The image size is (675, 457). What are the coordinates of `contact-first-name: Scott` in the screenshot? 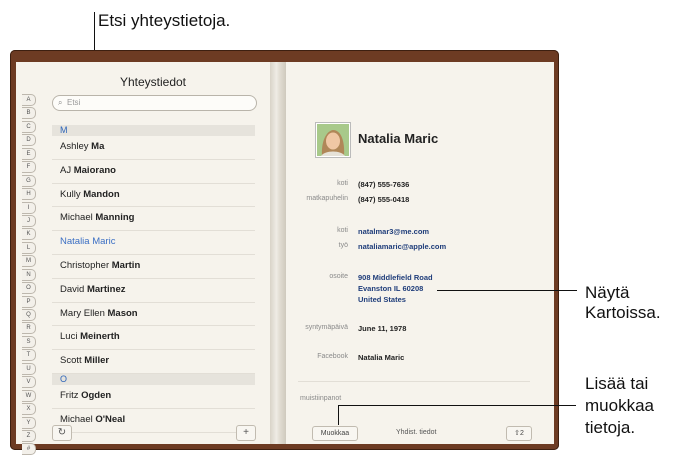 It's located at (71, 361).